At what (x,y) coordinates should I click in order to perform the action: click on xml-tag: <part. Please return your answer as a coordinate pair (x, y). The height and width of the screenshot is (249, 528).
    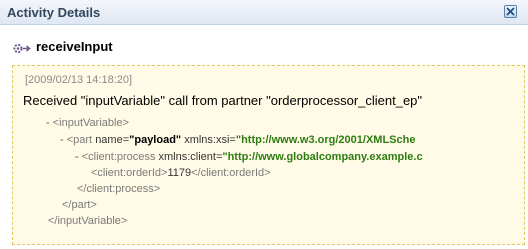
    Looking at the image, I should click on (79, 140).